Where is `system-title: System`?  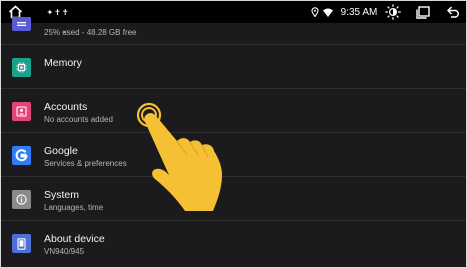
system-title: System is located at coordinates (62, 195).